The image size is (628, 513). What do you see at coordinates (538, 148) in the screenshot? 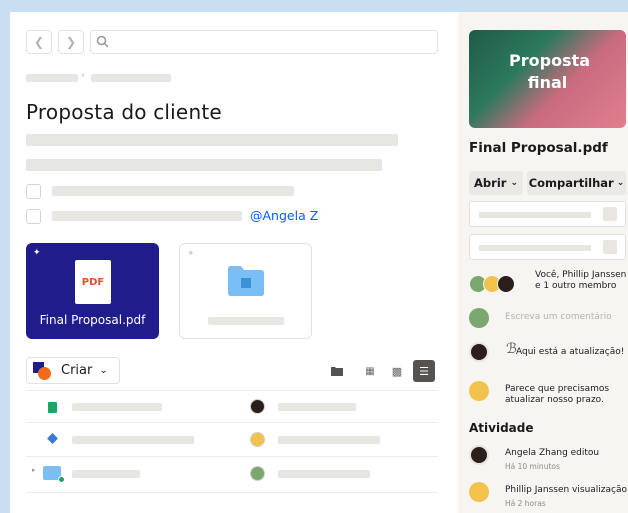
I see `sidebar-file-name: Final Proposal.pdf` at bounding box center [538, 148].